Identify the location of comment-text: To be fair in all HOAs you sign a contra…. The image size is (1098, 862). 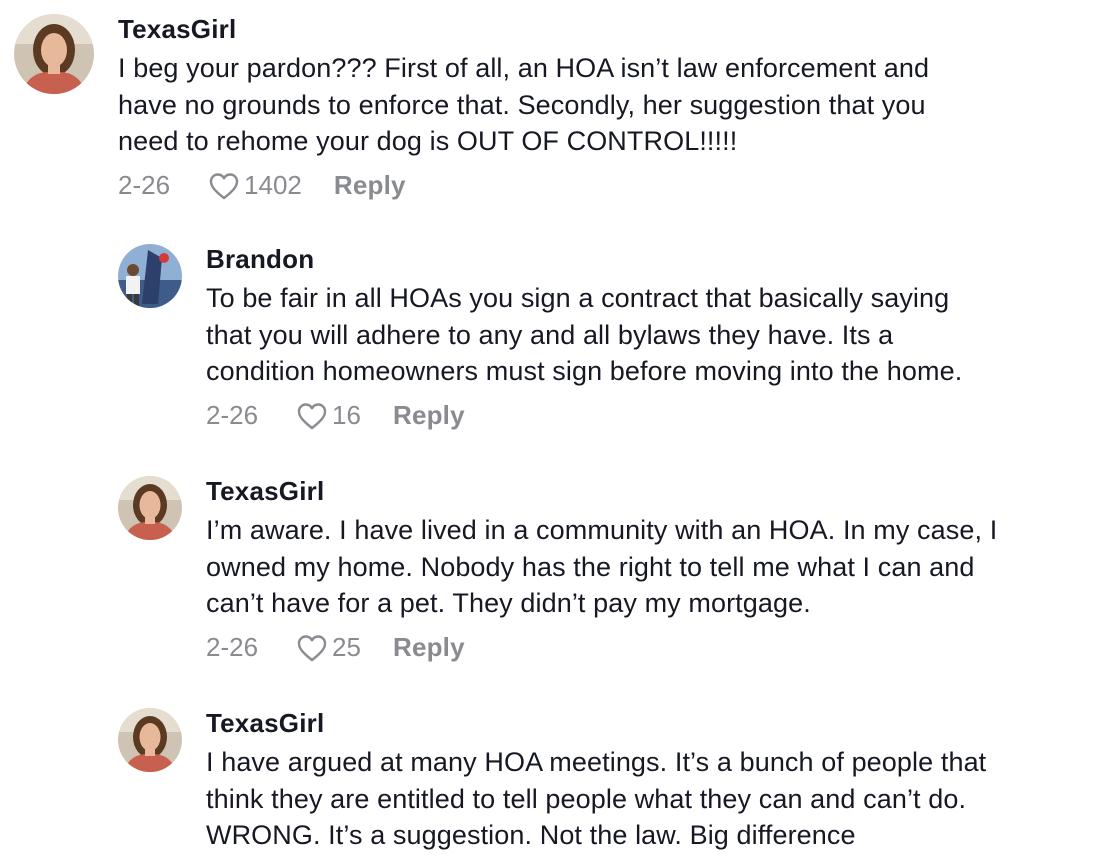
(584, 334).